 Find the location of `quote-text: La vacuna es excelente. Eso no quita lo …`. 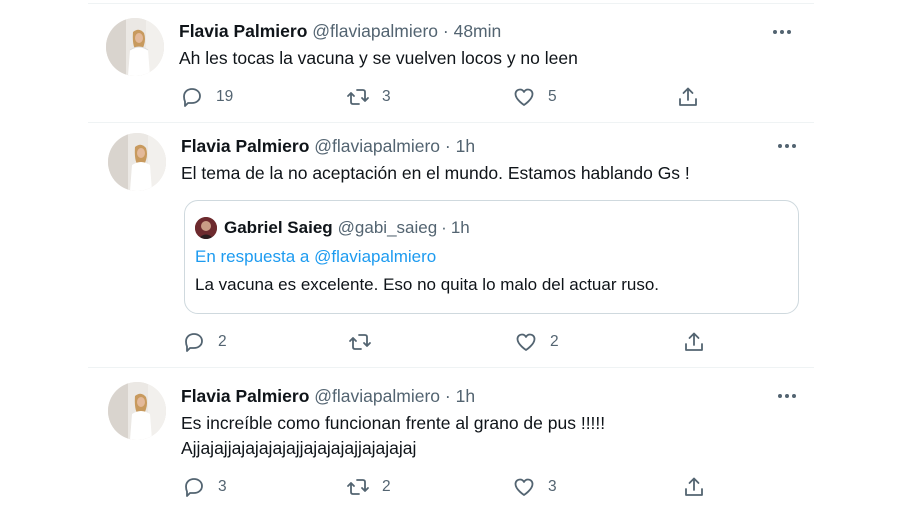

quote-text: La vacuna es excelente. Eso no quita lo … is located at coordinates (427, 284).